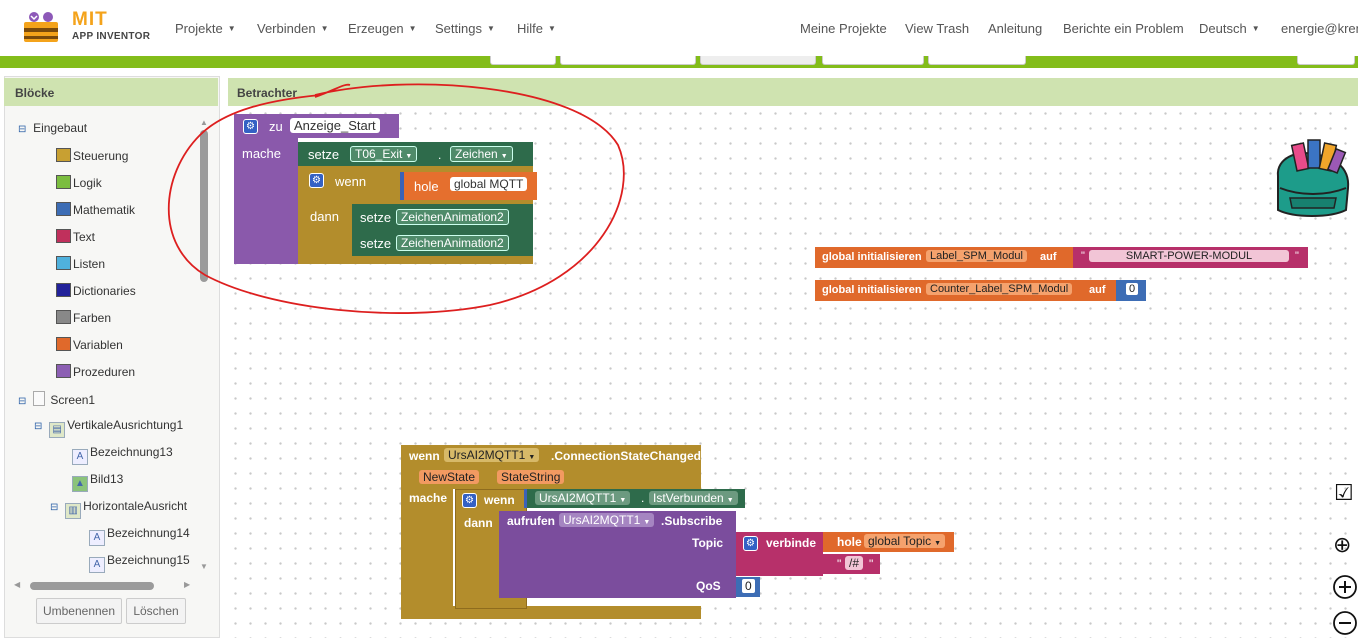  I want to click on tree-item-vertikale-ausrichtung: ⊟ ▤ VertikaleAusrichtung1, so click(108, 428).